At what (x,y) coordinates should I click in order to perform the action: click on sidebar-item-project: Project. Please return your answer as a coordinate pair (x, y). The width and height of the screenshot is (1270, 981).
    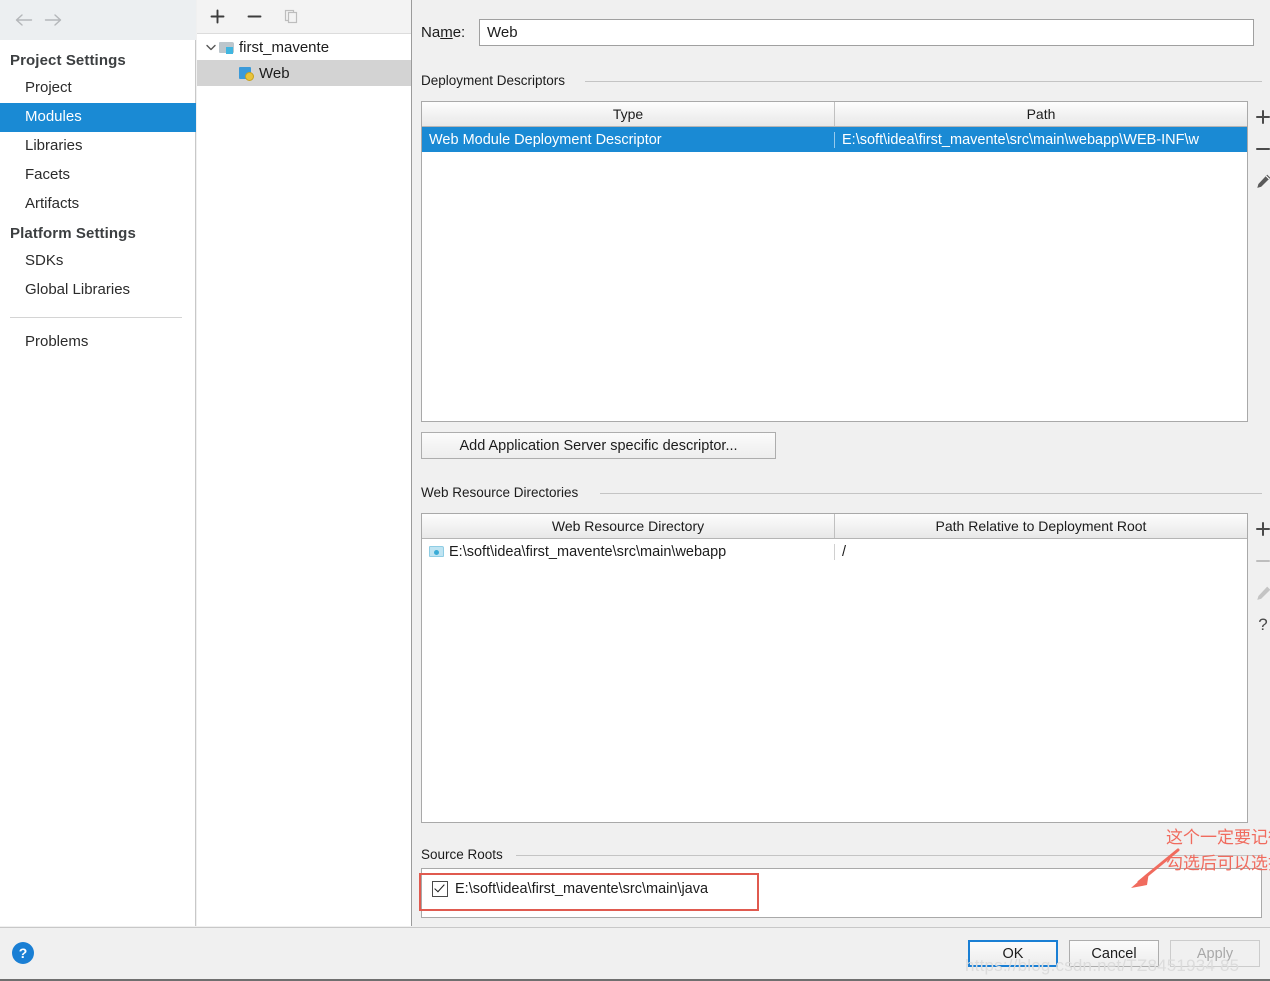
    Looking at the image, I should click on (98, 88).